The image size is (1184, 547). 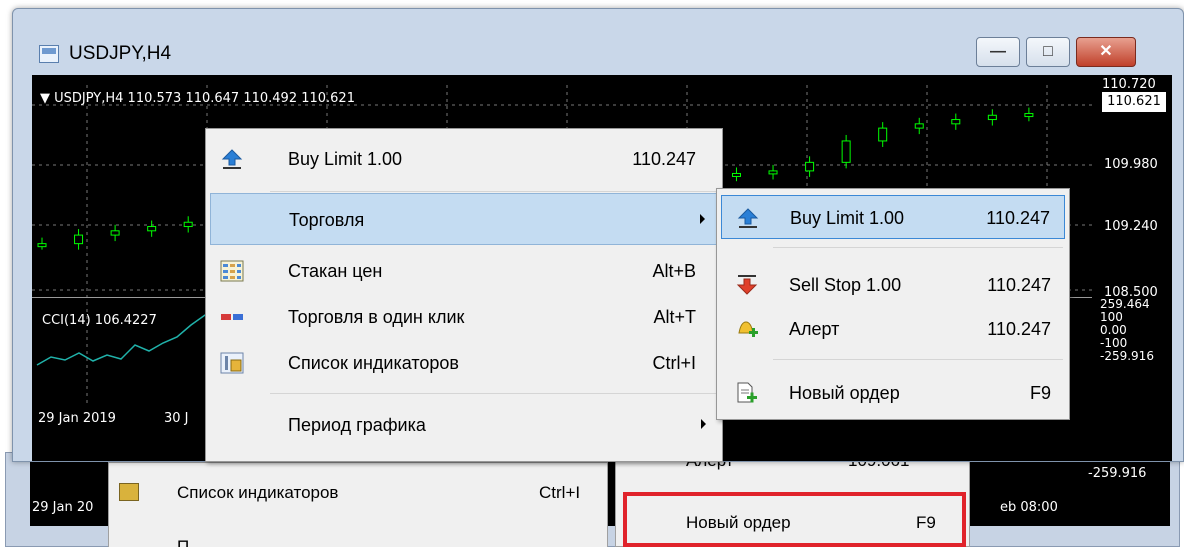 What do you see at coordinates (1131, 164) in the screenshot?
I see `price-level: 109.980` at bounding box center [1131, 164].